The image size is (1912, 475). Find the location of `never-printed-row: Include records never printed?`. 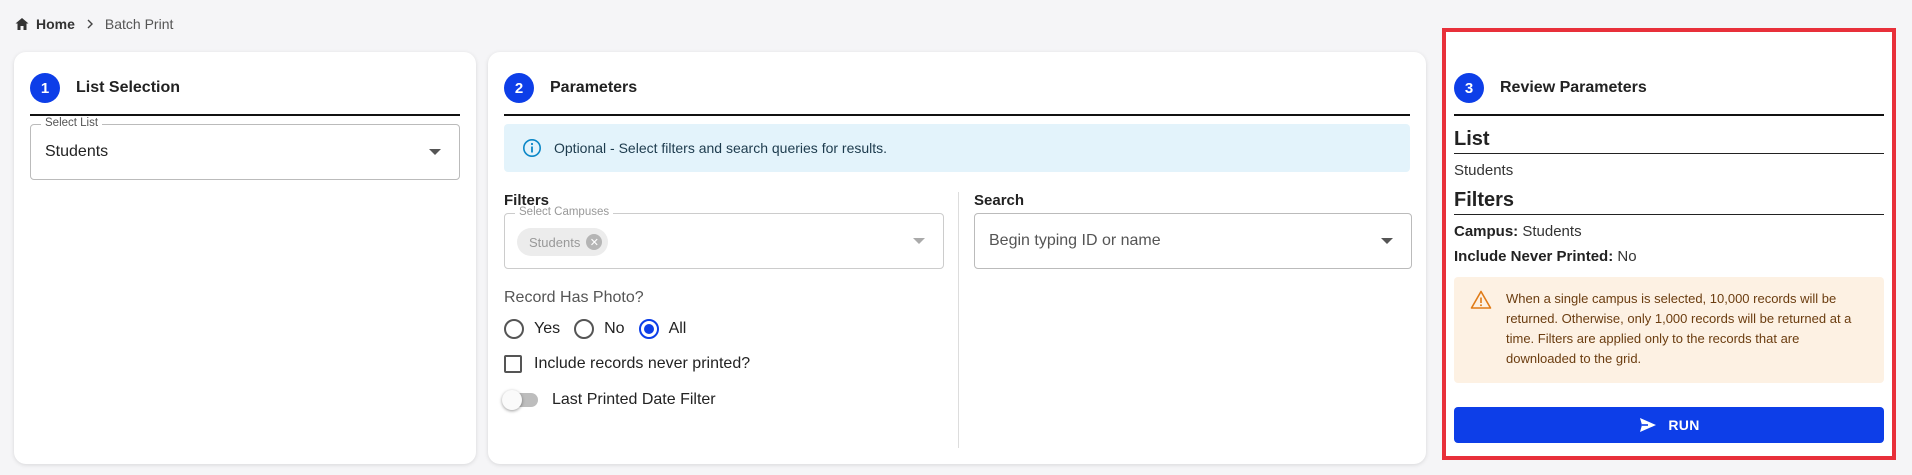

never-printed-row: Include records never printed? is located at coordinates (724, 364).